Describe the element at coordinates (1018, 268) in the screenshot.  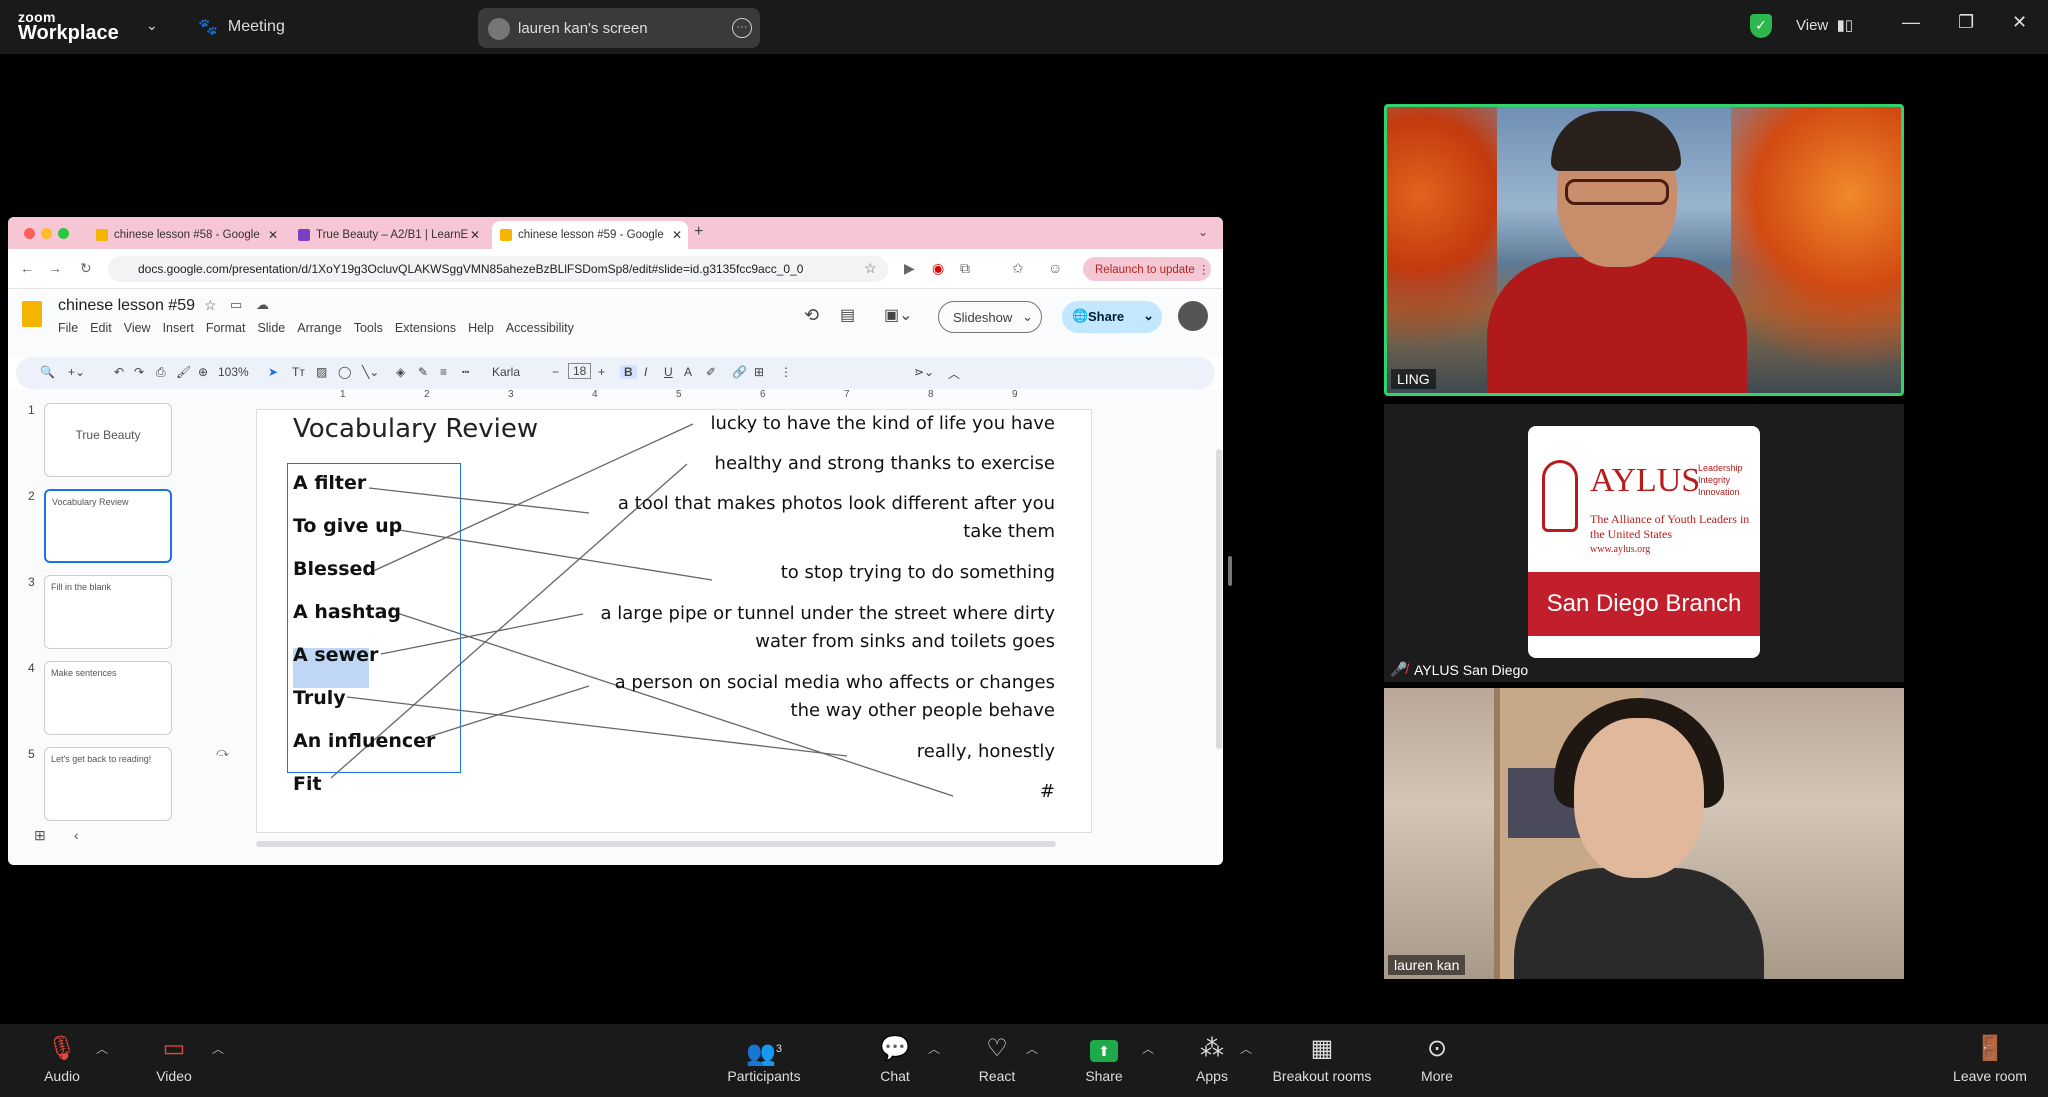
I see `bookmarks-icon: ✩` at that location.